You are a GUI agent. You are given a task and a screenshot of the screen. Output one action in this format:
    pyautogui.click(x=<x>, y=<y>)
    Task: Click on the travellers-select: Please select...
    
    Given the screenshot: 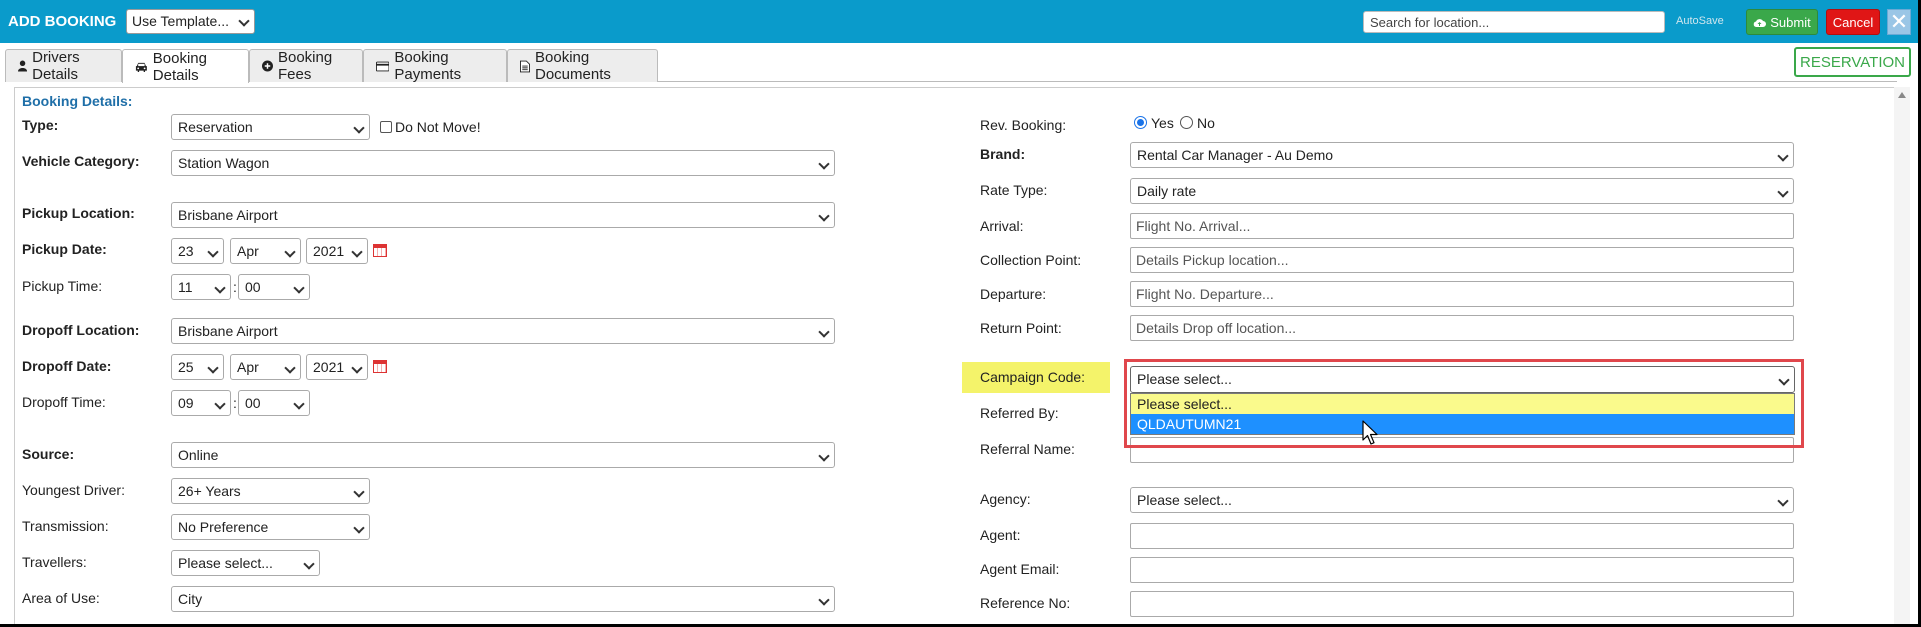 What is the action you would take?
    pyautogui.click(x=245, y=563)
    